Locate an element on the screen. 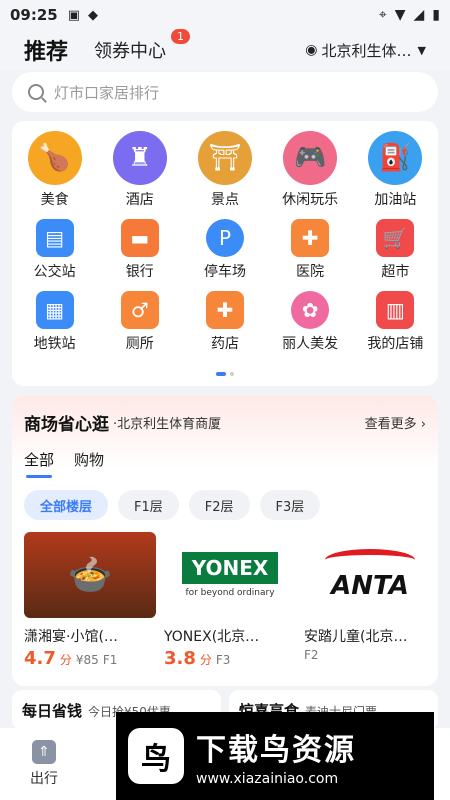 The height and width of the screenshot is (800, 450). watermark-banner: 鸟 下载鸟资源 www.xiazainiao.com is located at coordinates (275, 756).